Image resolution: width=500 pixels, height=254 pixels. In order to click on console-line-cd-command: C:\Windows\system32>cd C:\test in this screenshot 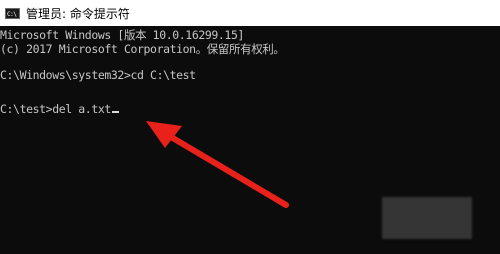, I will do `click(98, 75)`.